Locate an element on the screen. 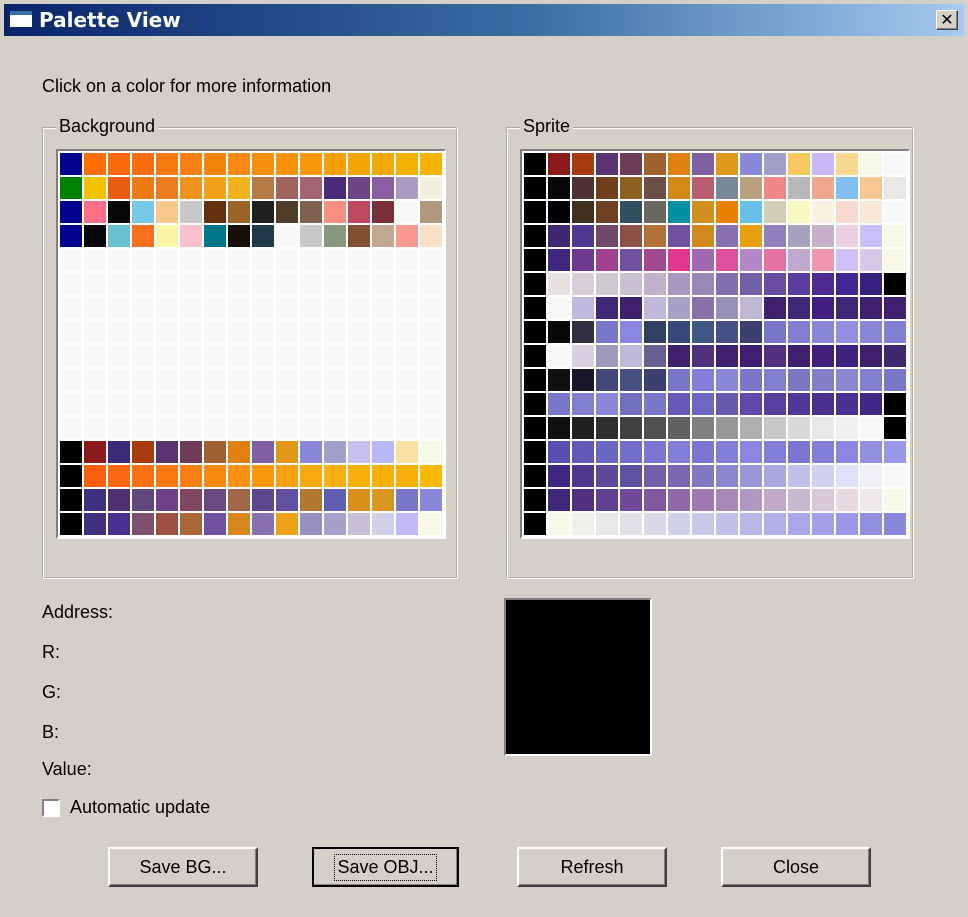 This screenshot has width=968, height=917. close-window-button: ✕ is located at coordinates (947, 20).